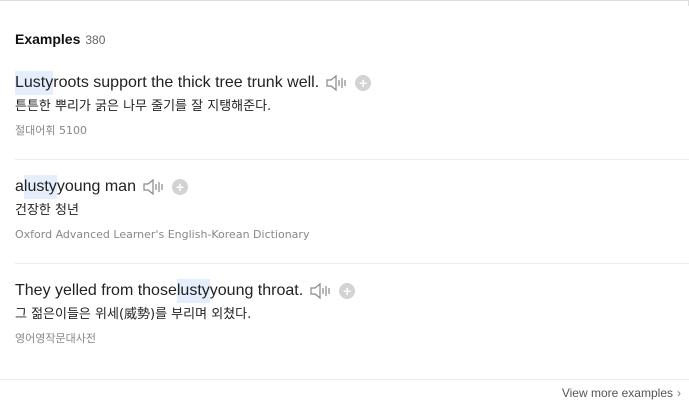 Image resolution: width=689 pixels, height=409 pixels. I want to click on sentence-text: young throat., so click(256, 290).